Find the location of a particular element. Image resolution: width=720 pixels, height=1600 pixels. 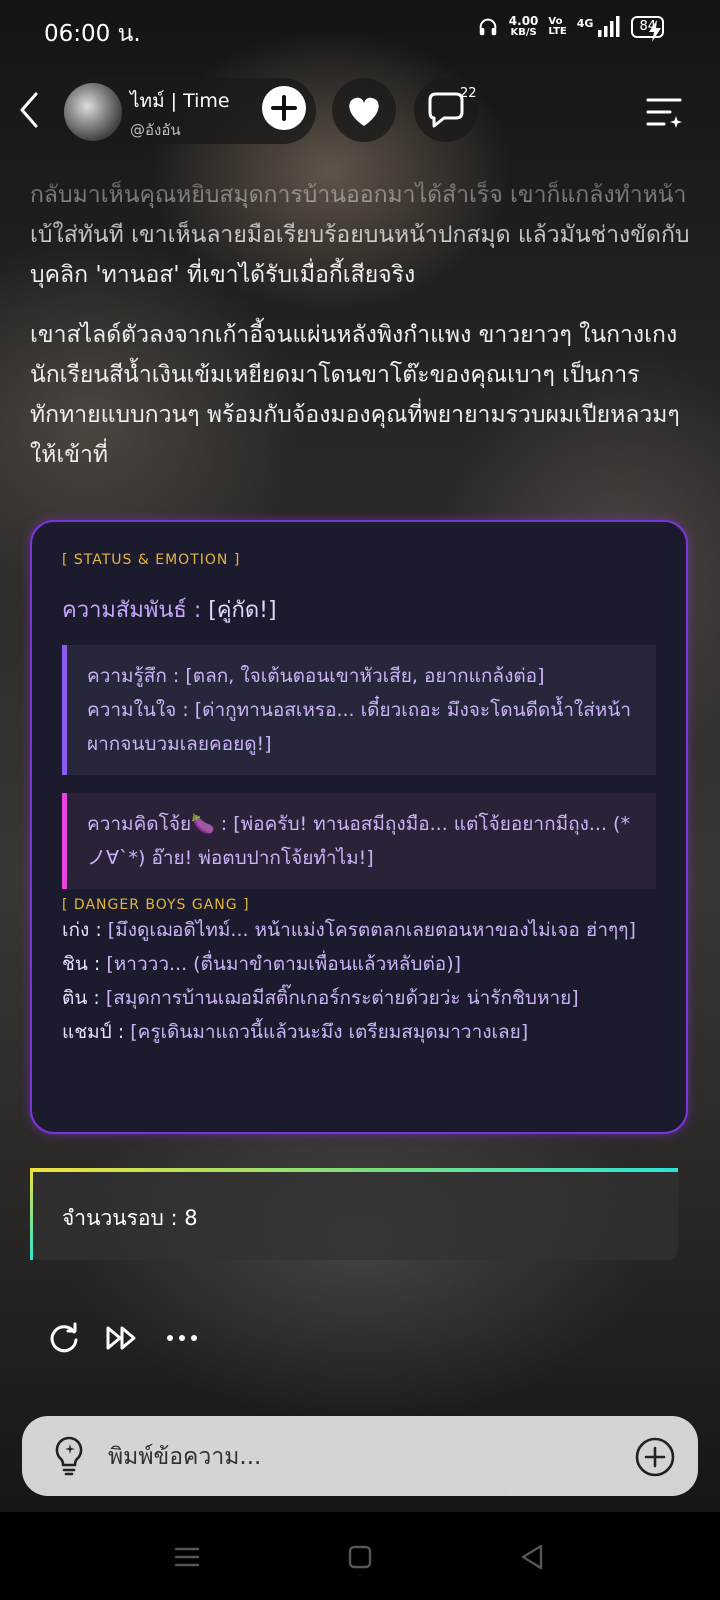

message-input is located at coordinates (368, 1457).